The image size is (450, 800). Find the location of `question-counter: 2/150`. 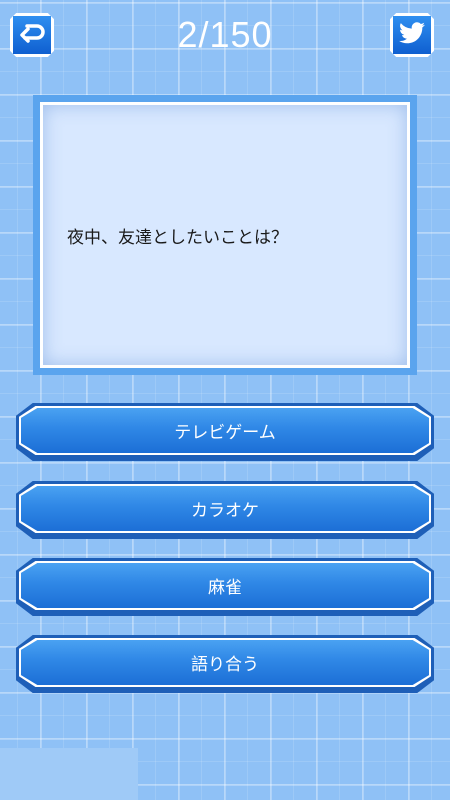

question-counter: 2/150 is located at coordinates (225, 34).